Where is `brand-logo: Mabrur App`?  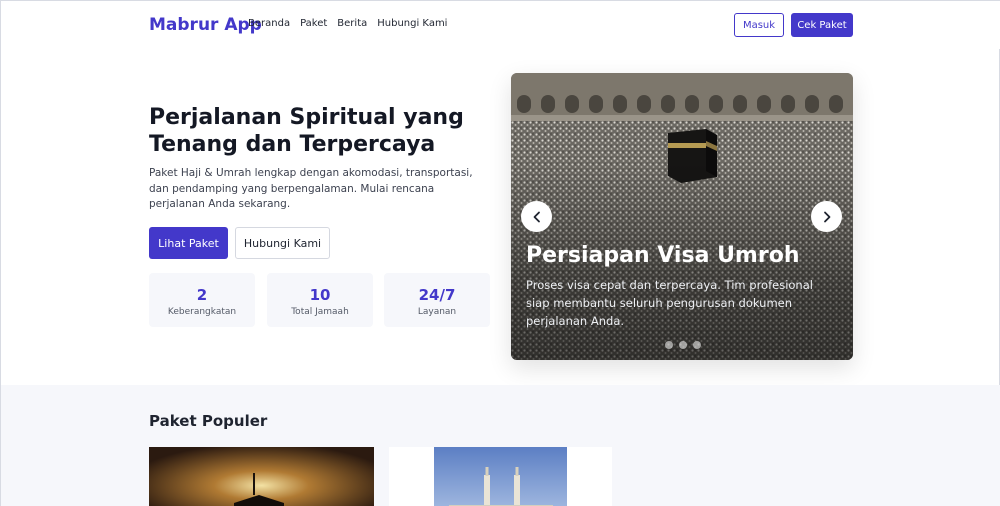 brand-logo: Mabrur App is located at coordinates (205, 25).